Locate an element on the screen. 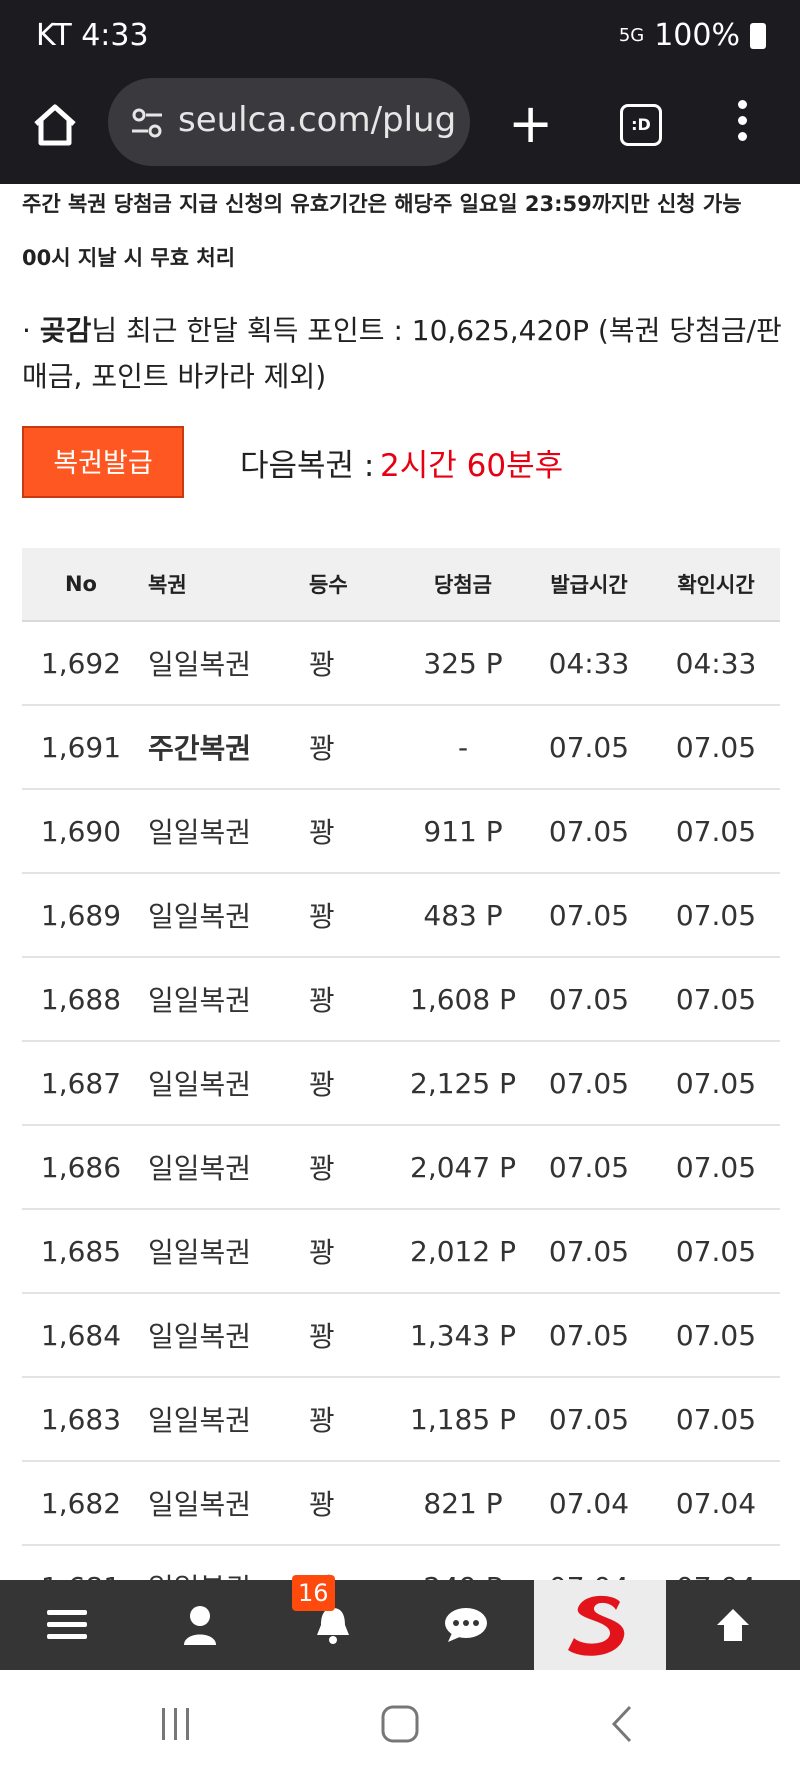  arrow-up-icon is located at coordinates (732, 1625).